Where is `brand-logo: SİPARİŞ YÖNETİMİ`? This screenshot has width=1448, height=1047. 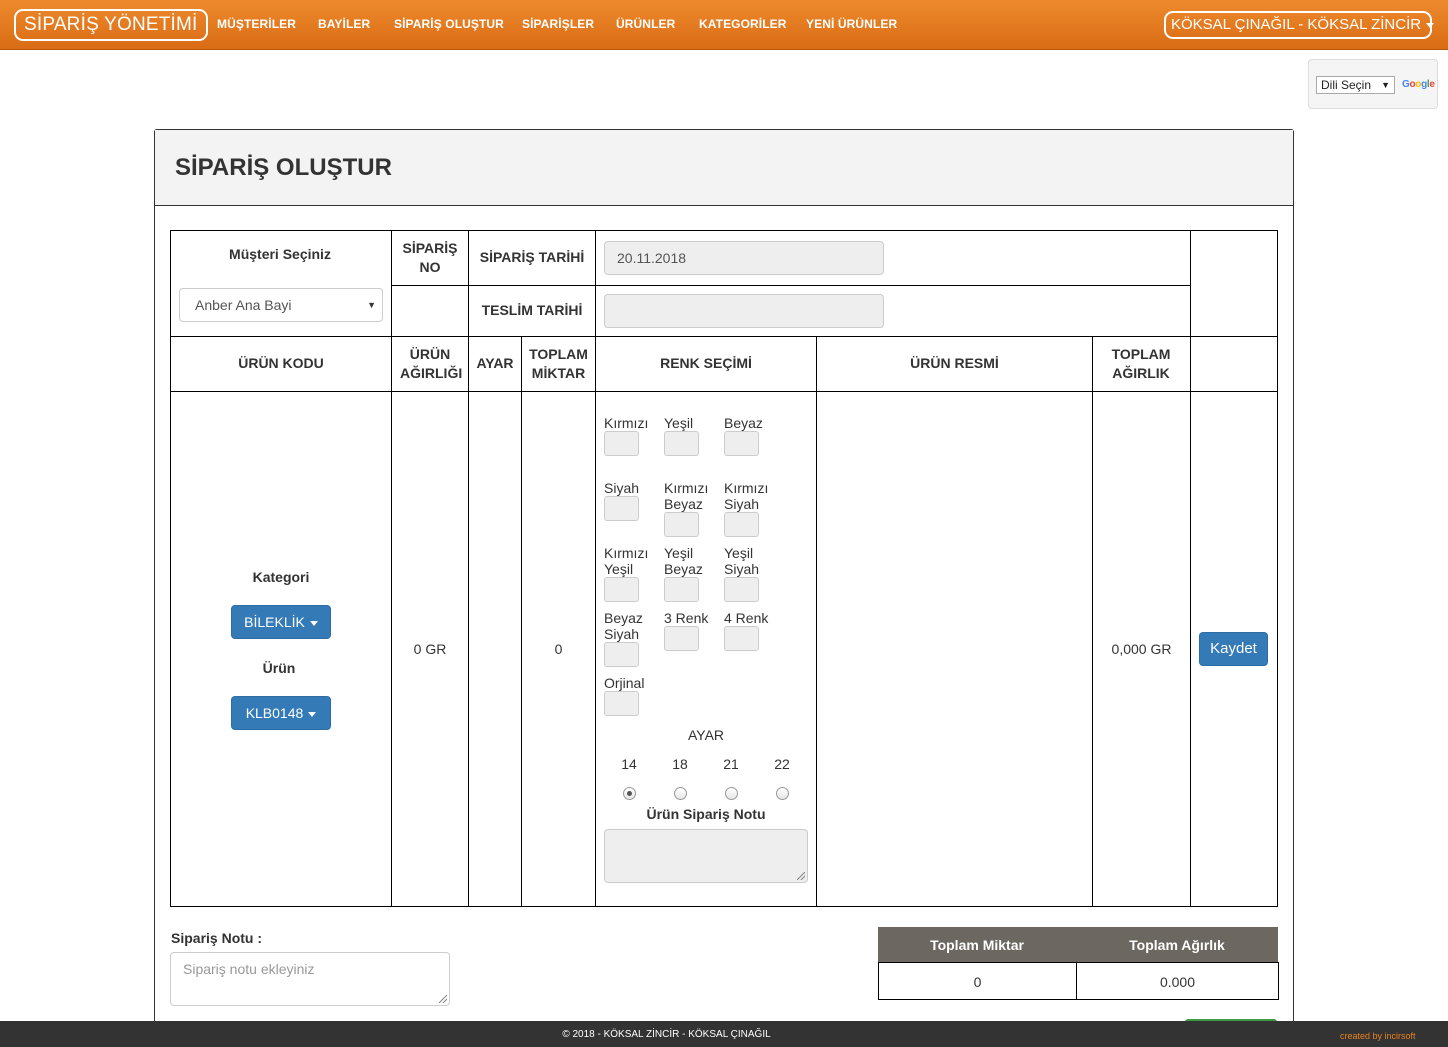 brand-logo: SİPARİŞ YÖNETİMİ is located at coordinates (111, 25).